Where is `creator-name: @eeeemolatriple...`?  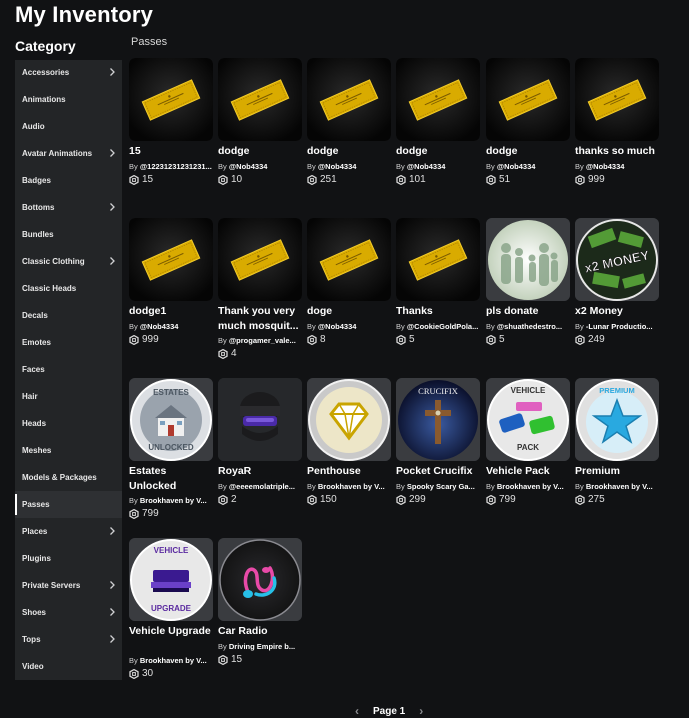
creator-name: @eeeemolatriple... is located at coordinates (262, 486).